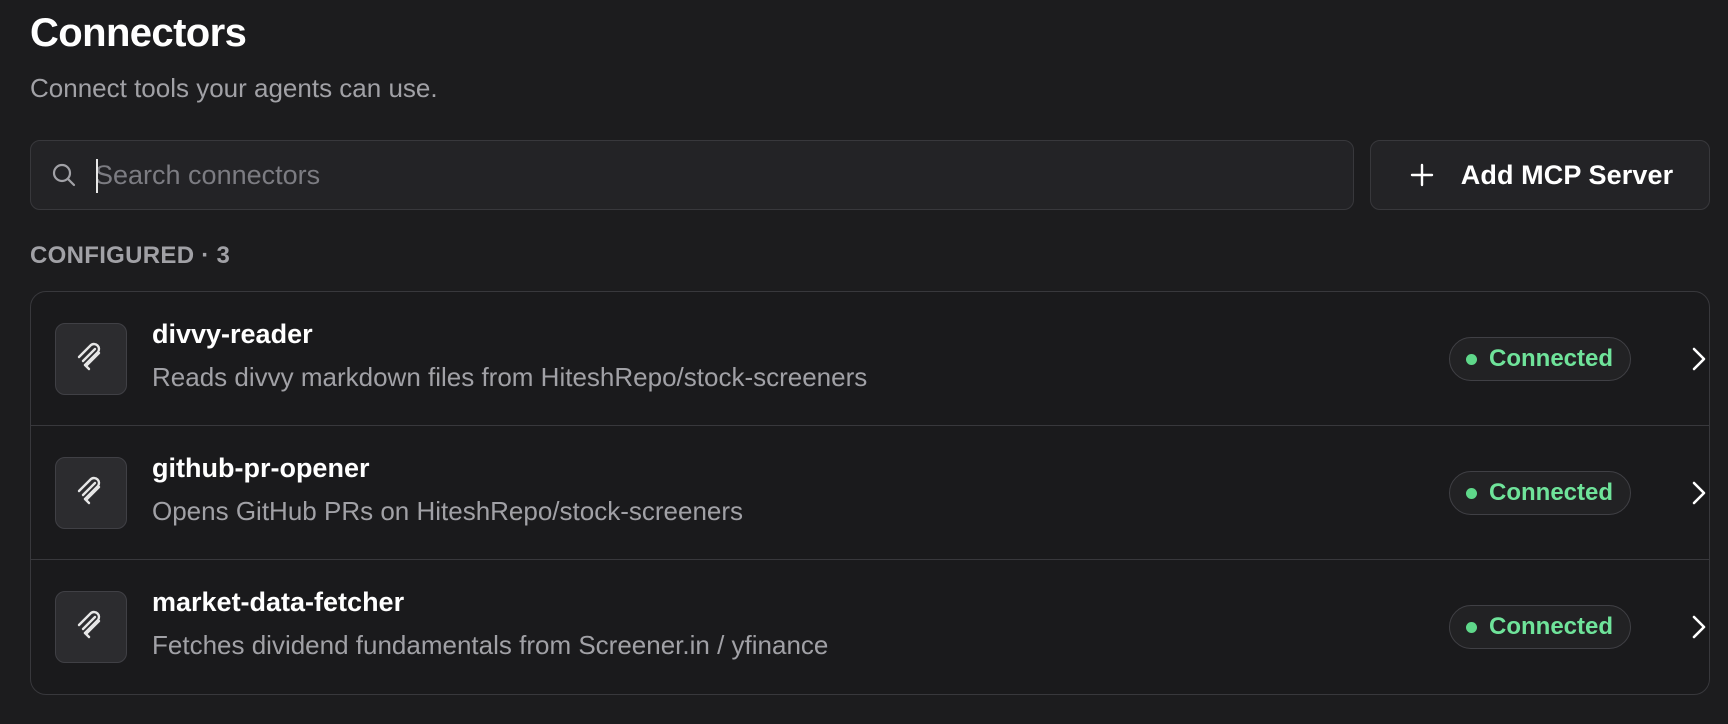 This screenshot has height=724, width=1728. What do you see at coordinates (1422, 175) in the screenshot?
I see `plus-icon` at bounding box center [1422, 175].